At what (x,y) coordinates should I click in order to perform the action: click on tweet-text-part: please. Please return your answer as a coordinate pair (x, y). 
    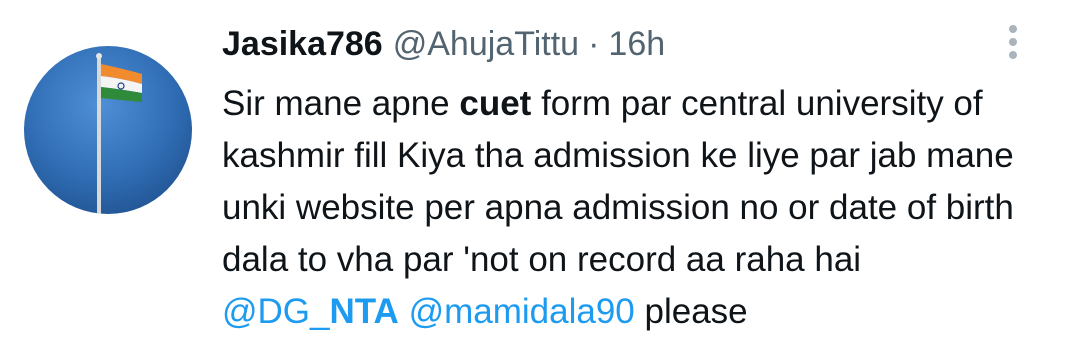
    Looking at the image, I should click on (691, 311).